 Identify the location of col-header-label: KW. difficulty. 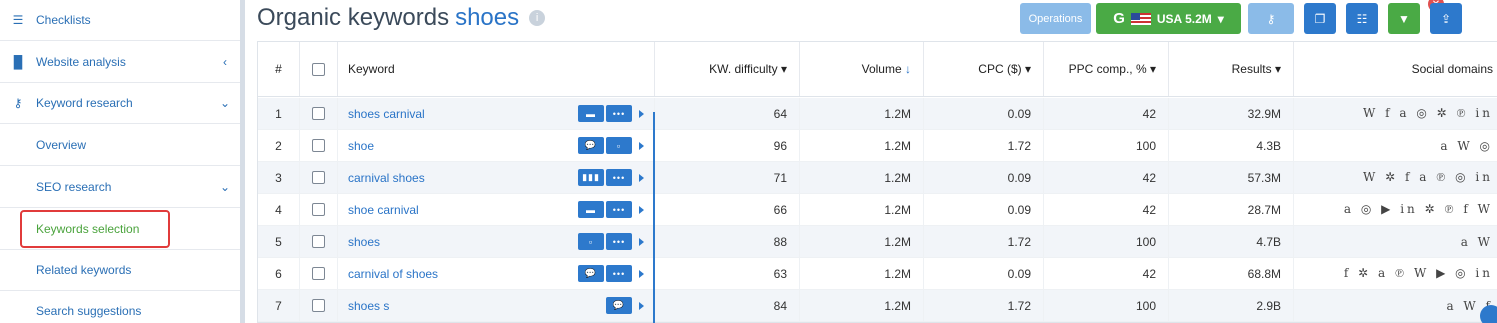
(743, 69).